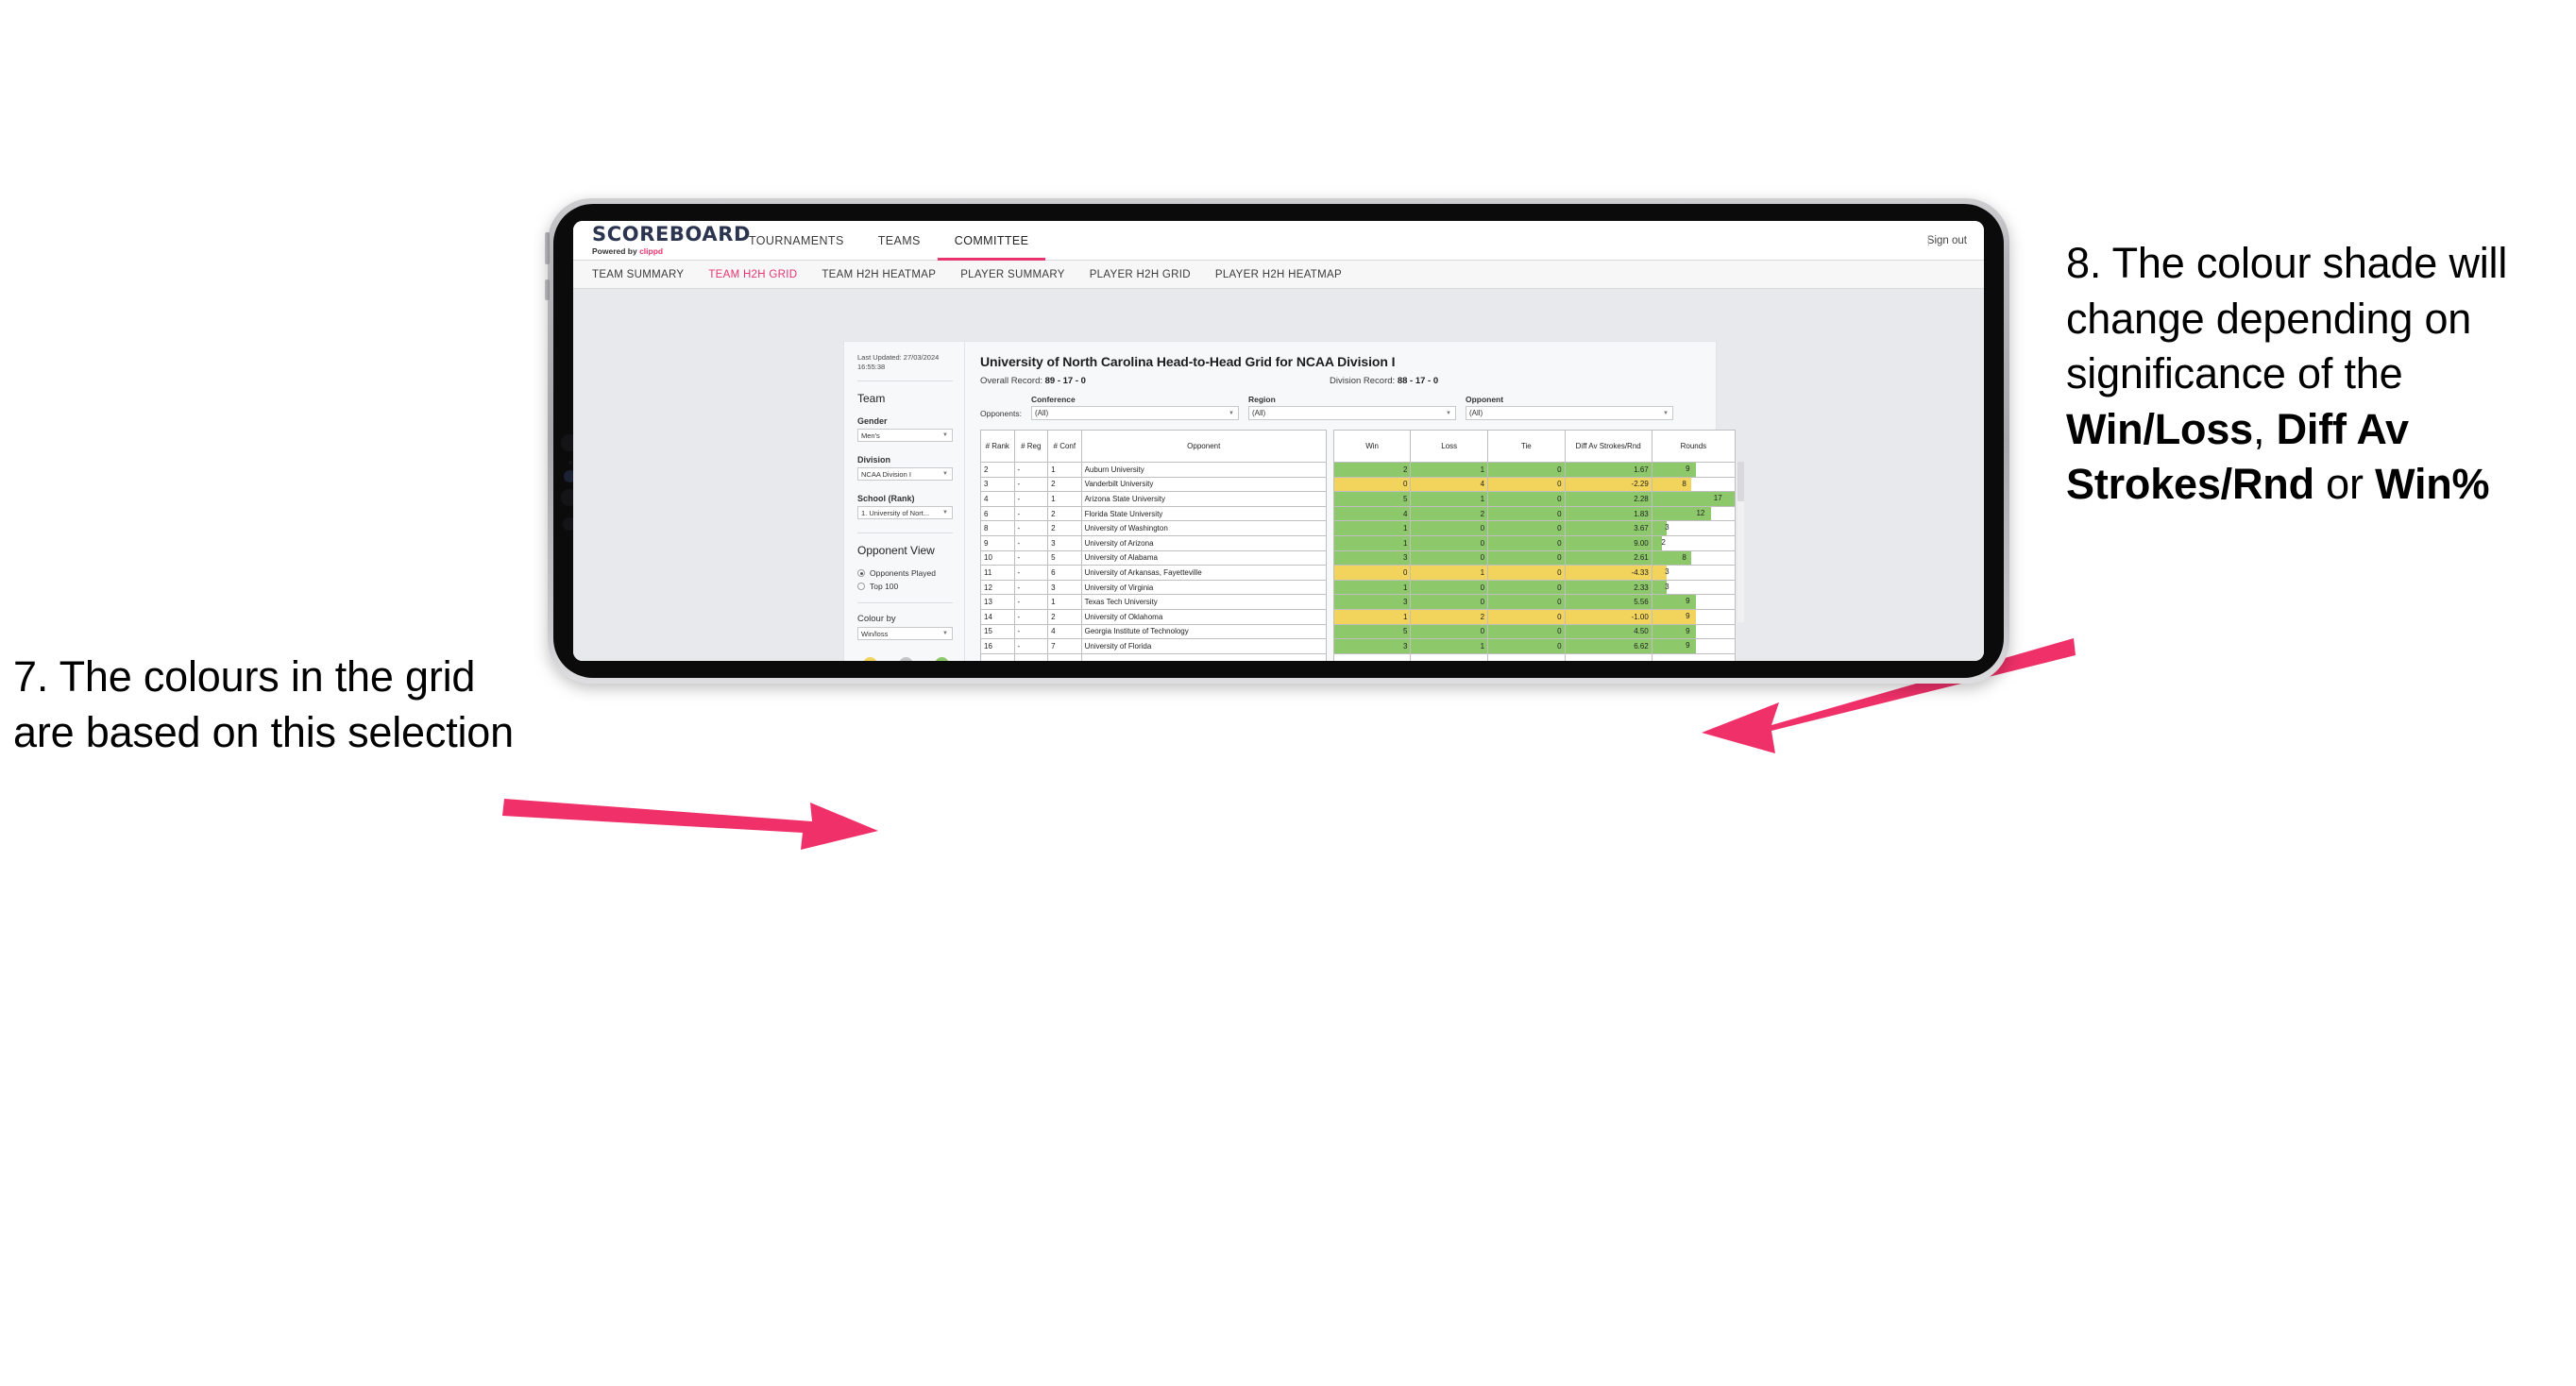 This screenshot has width=2576, height=1386. What do you see at coordinates (1449, 485) in the screenshot?
I see `cell-loss: 4` at bounding box center [1449, 485].